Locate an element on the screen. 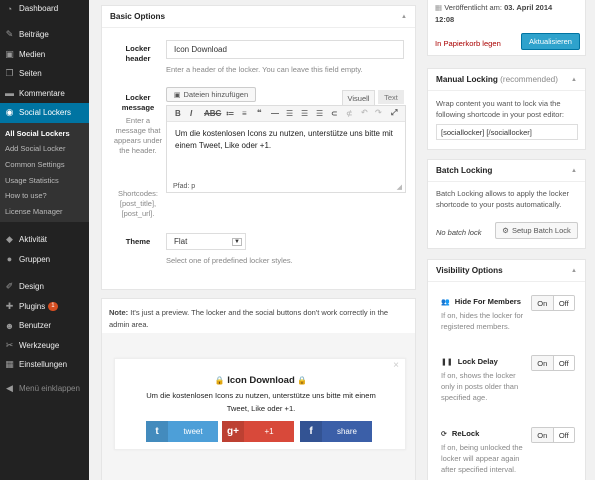 The width and height of the screenshot is (595, 480). menu-separator is located at coordinates (44, 273).